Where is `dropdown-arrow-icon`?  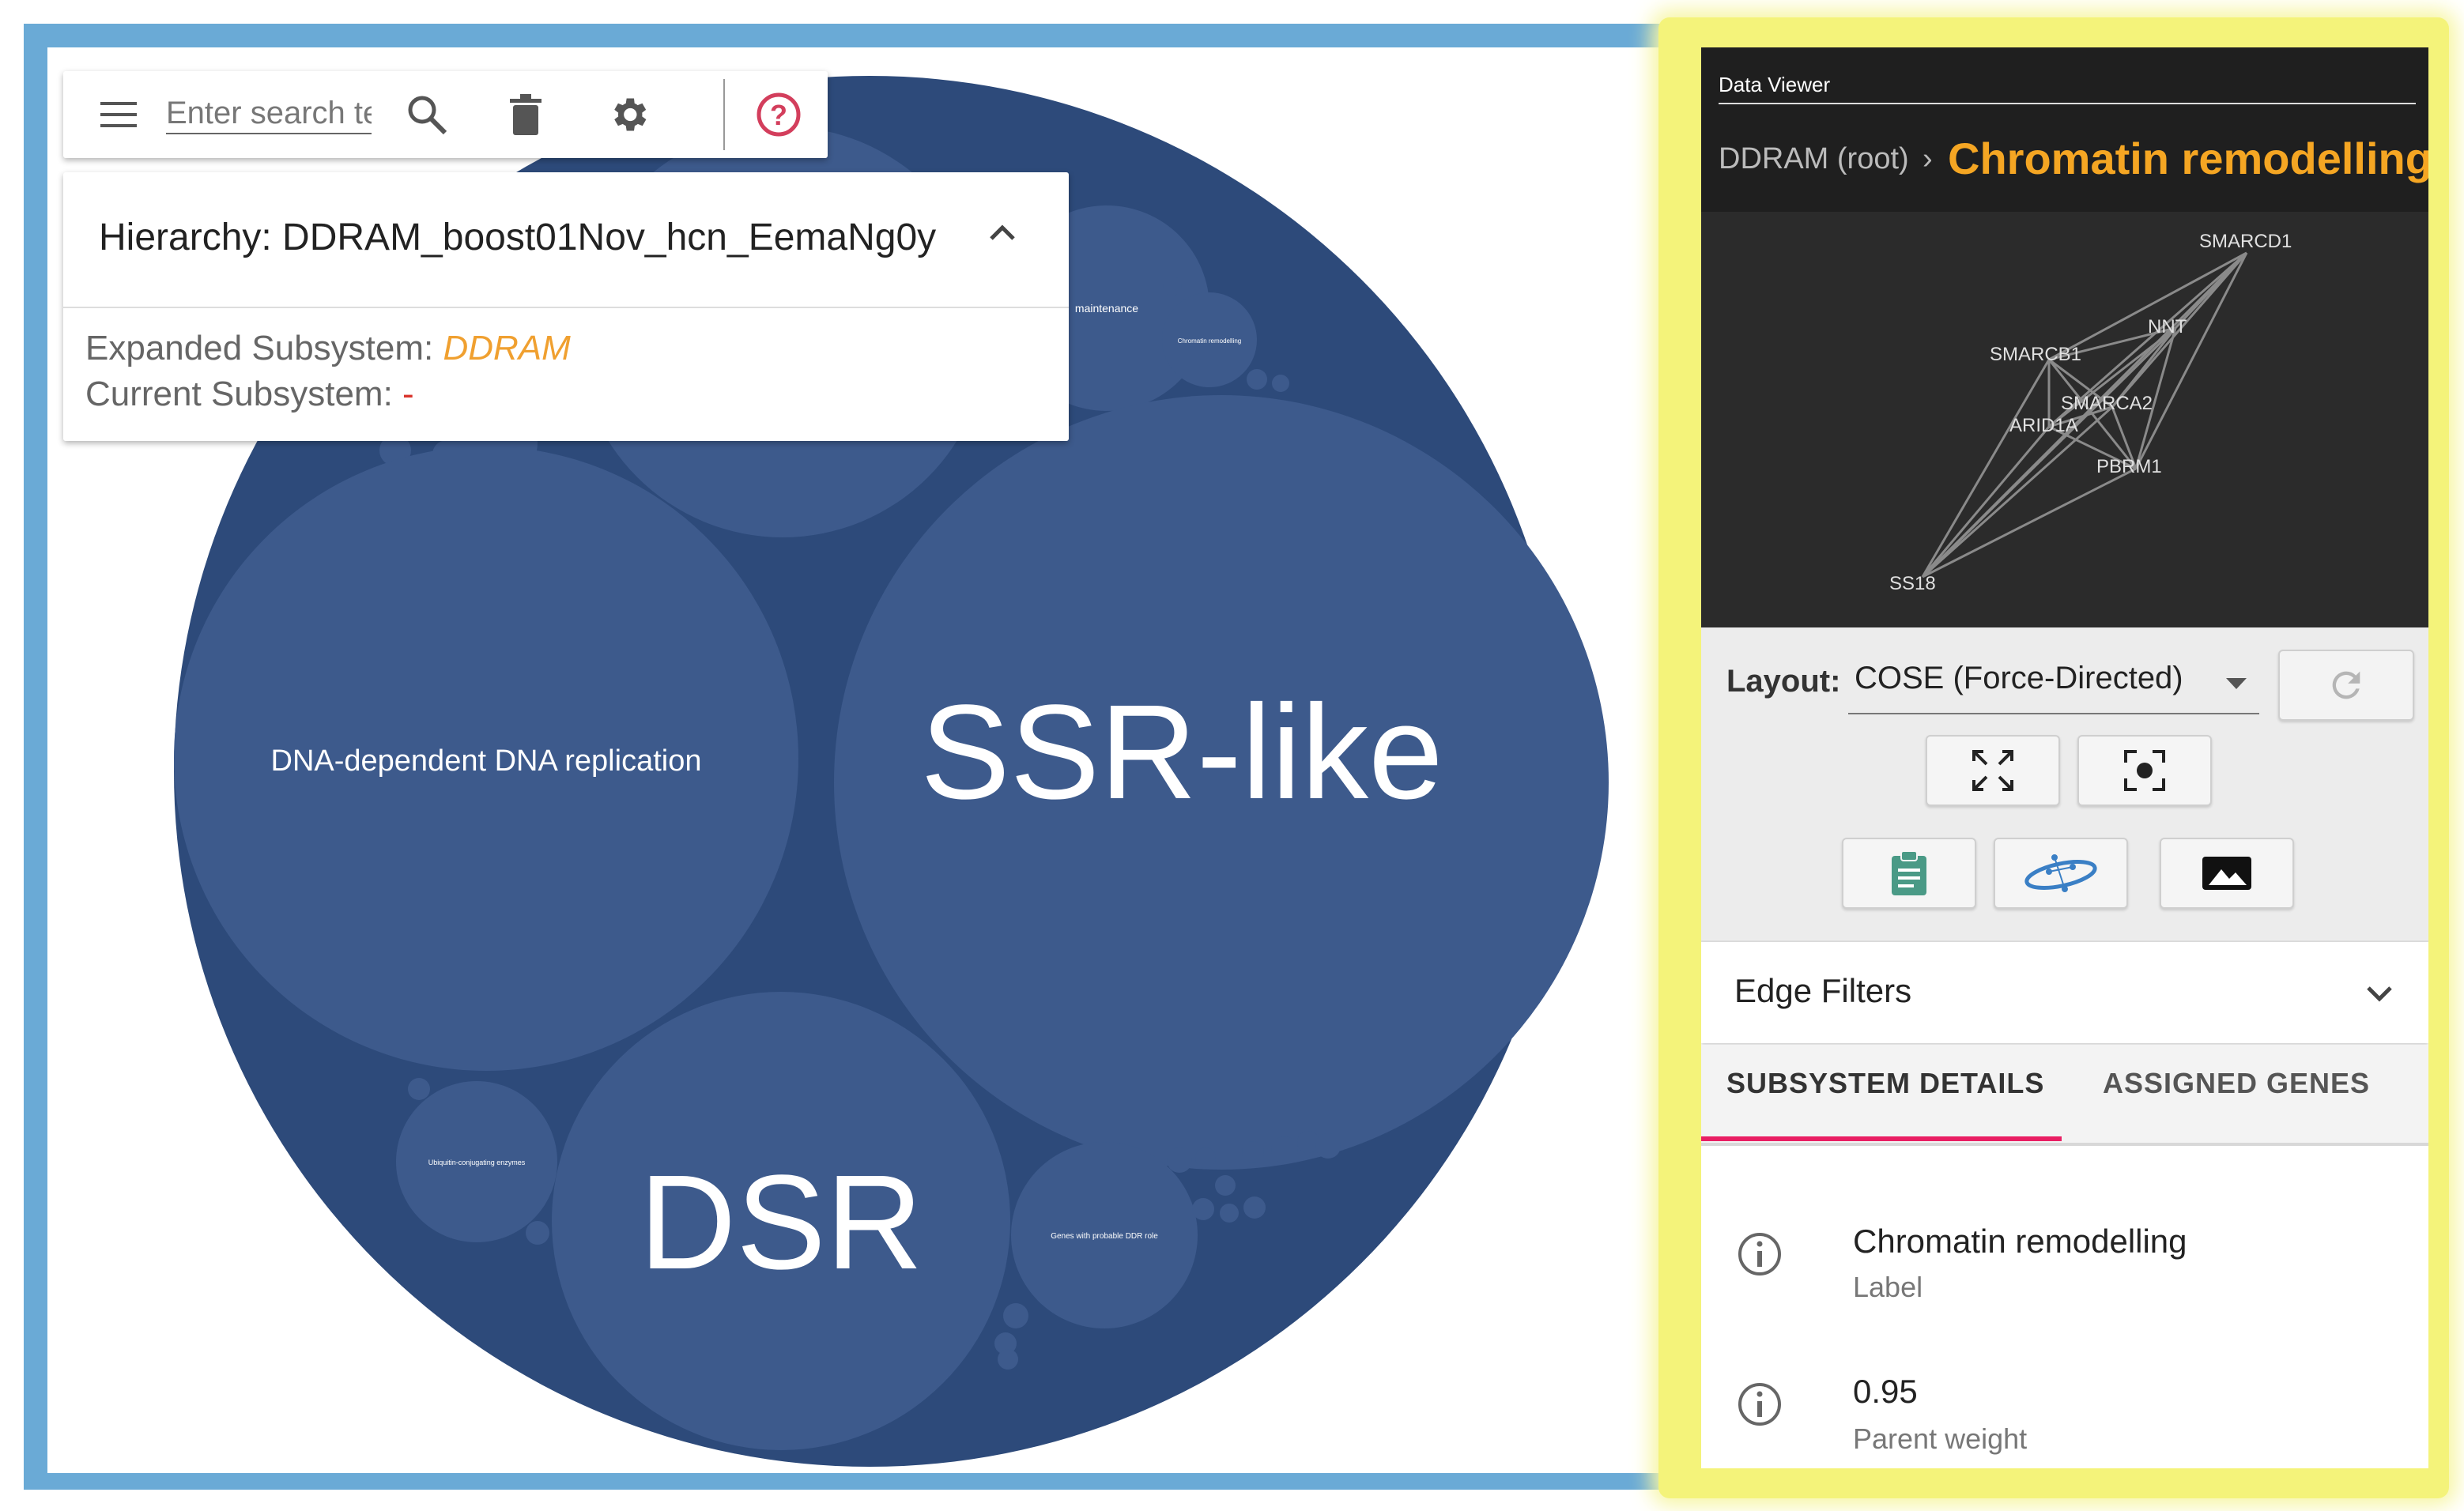 dropdown-arrow-icon is located at coordinates (2236, 683).